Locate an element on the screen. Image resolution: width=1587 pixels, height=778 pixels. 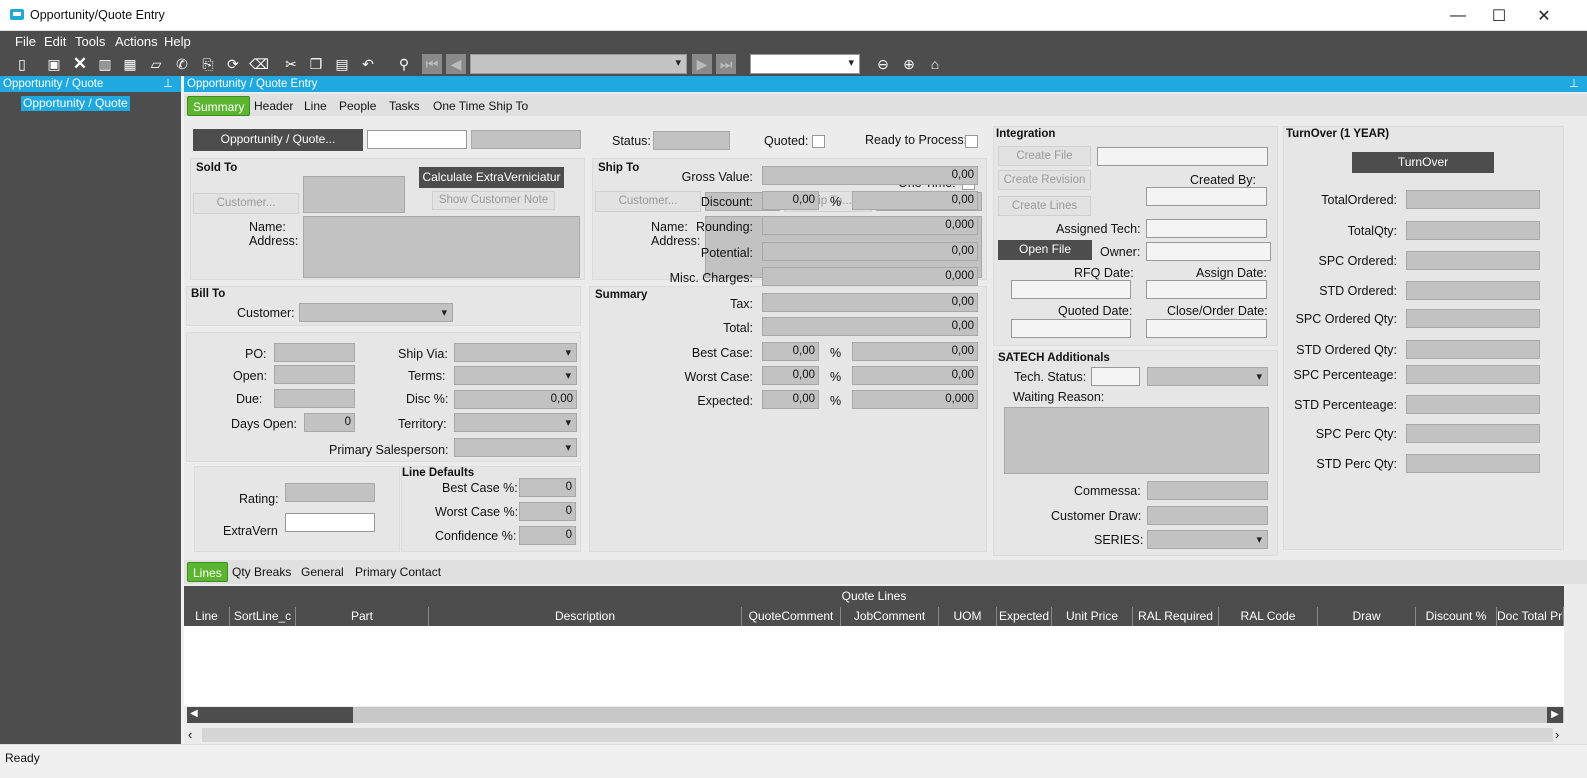
clear-icon: ⌫ is located at coordinates (259, 64).